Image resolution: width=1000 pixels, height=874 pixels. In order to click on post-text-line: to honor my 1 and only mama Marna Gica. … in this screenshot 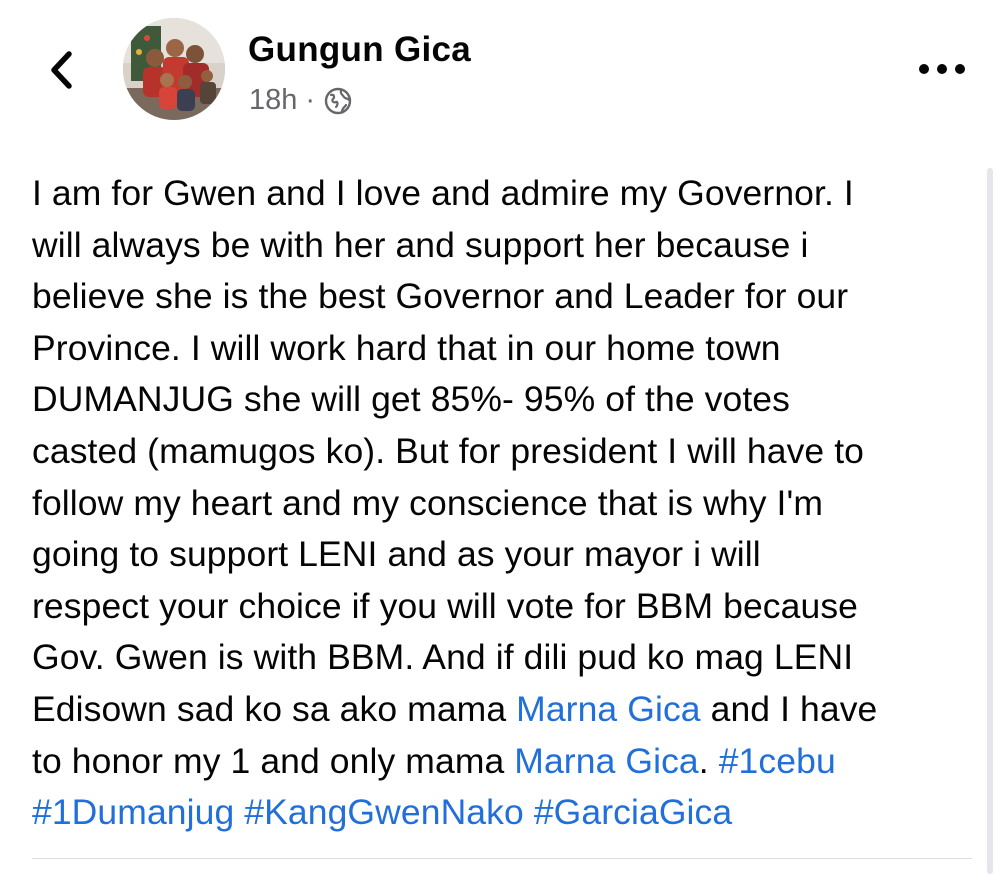, I will do `click(507, 762)`.